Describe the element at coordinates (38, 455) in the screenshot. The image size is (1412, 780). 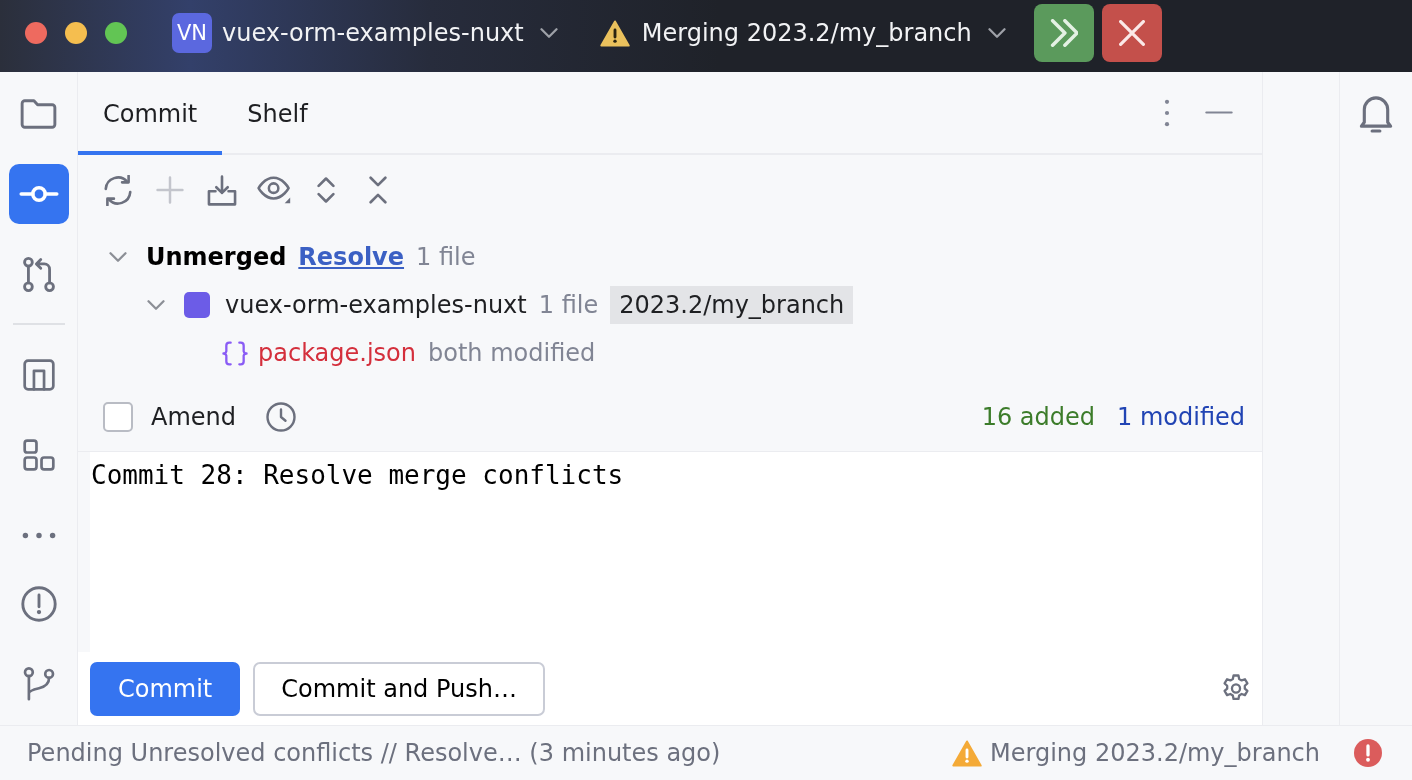
I see `squares-icon` at that location.